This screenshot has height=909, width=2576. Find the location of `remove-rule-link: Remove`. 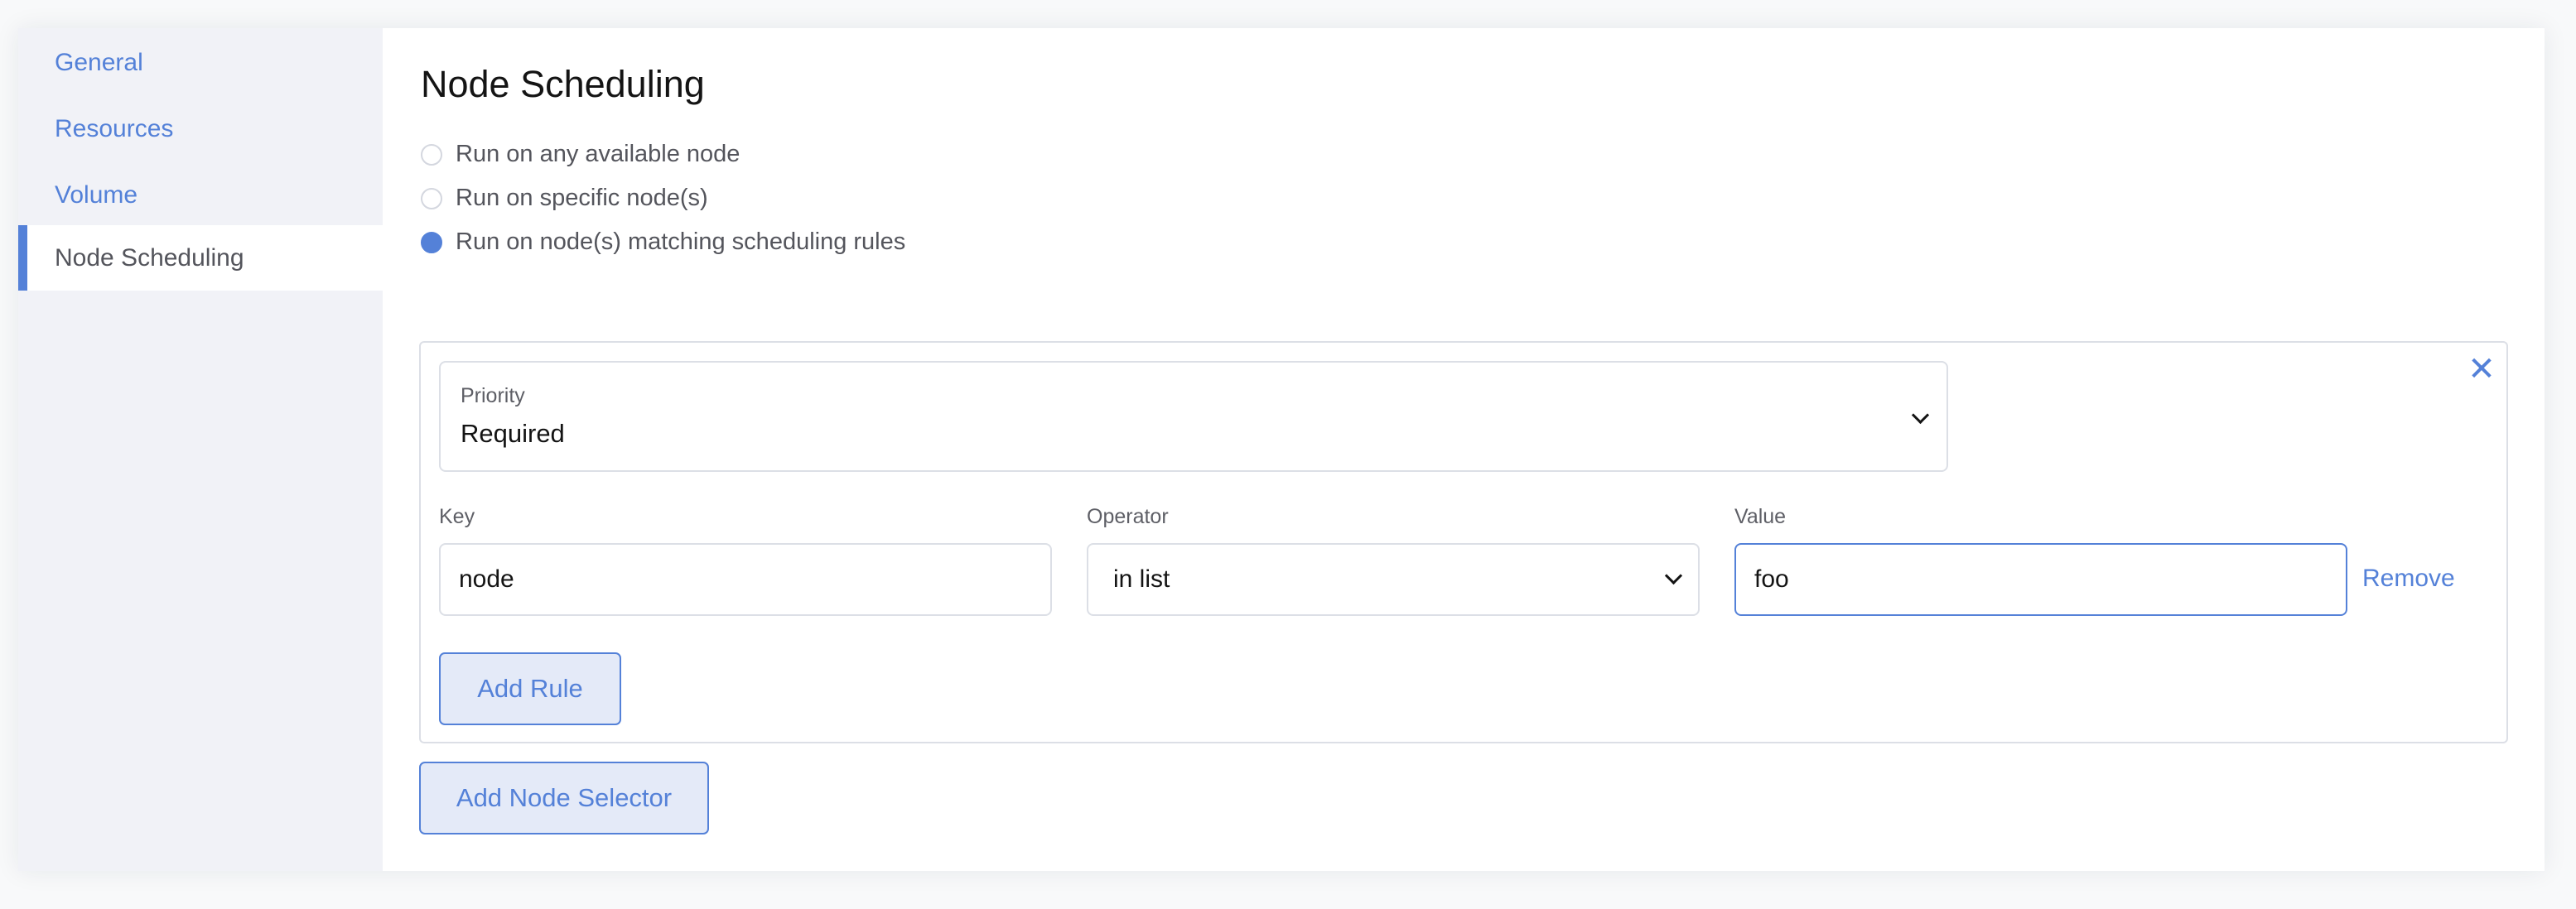

remove-rule-link: Remove is located at coordinates (2408, 579).